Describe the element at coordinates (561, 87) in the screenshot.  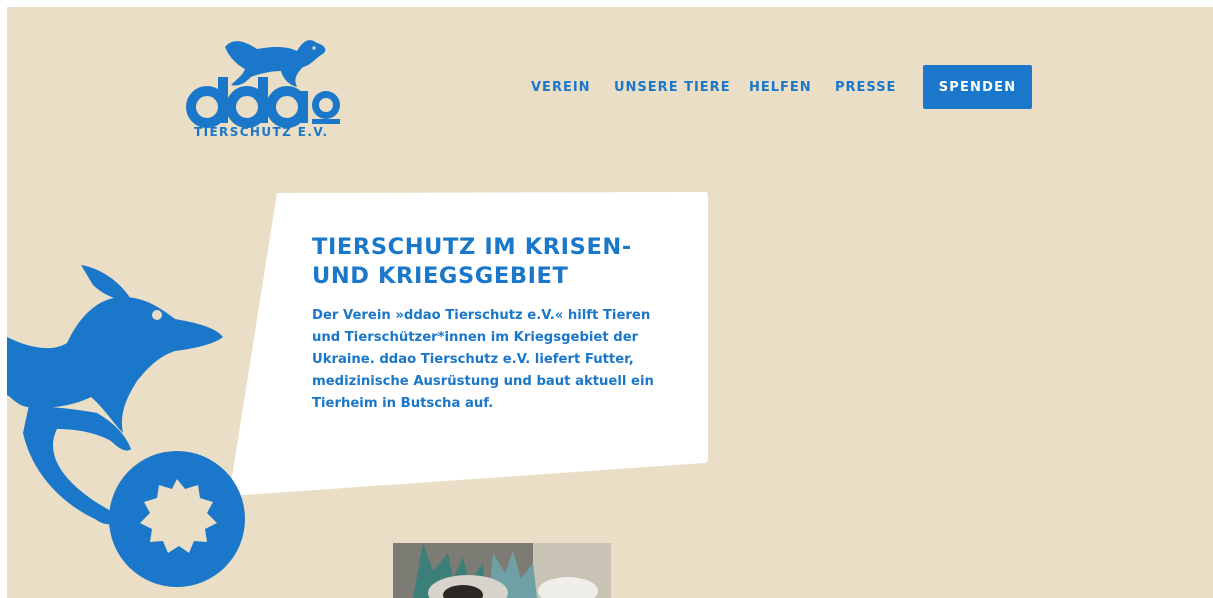
I see `nav-item-verein: VEREIN` at that location.